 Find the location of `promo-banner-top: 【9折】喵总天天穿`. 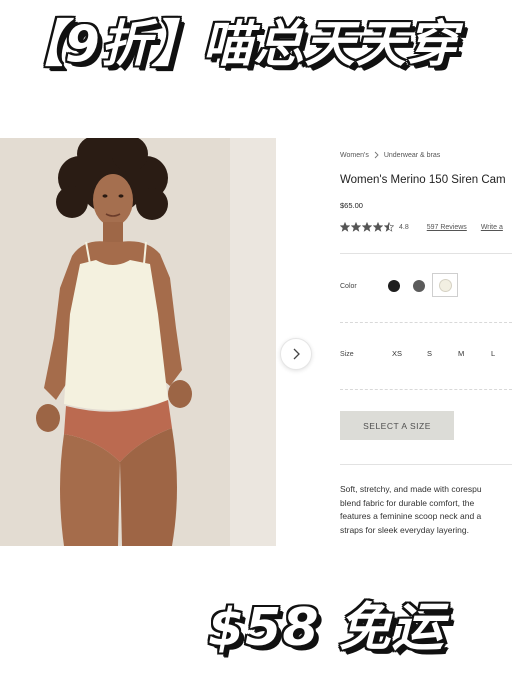

promo-banner-top: 【9折】喵总天天穿 is located at coordinates (236, 44).